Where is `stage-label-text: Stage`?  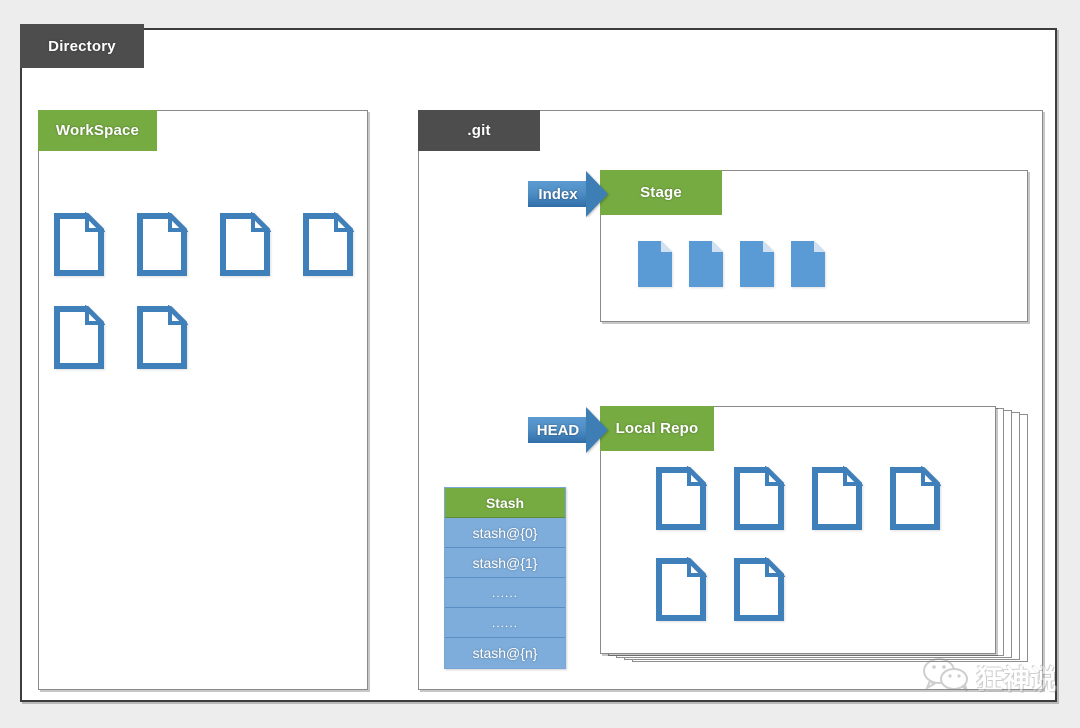 stage-label-text: Stage is located at coordinates (661, 192).